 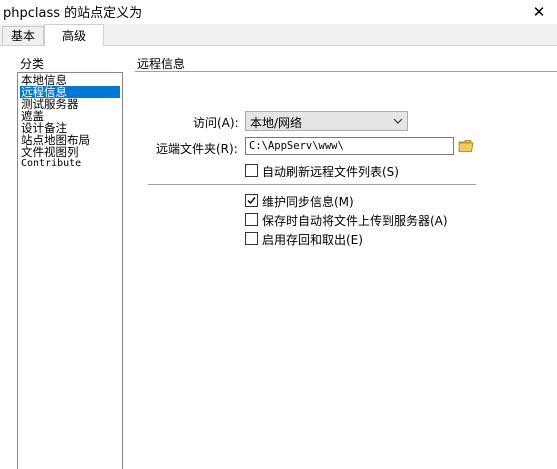 I want to click on category-item-file-view-columns: 文件视图列, so click(x=50, y=152).